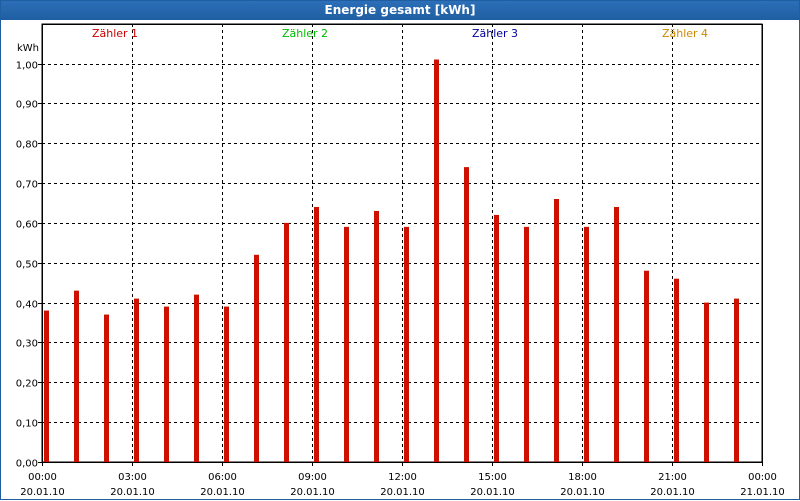 This screenshot has height=501, width=800. Describe the element at coordinates (582, 477) in the screenshot. I see `x-tick-label-time: 18:00` at that location.